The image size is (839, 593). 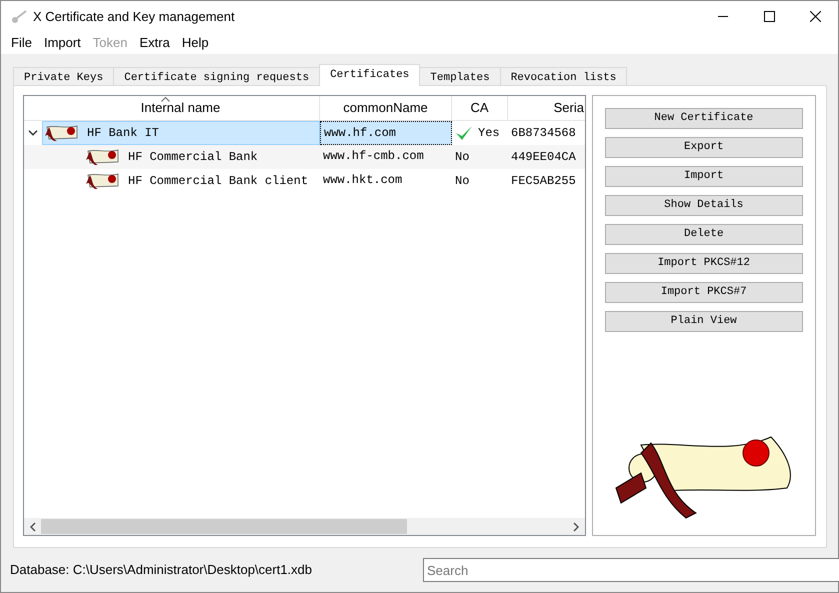 What do you see at coordinates (224, 526) in the screenshot?
I see `scrollbar-thumb` at bounding box center [224, 526].